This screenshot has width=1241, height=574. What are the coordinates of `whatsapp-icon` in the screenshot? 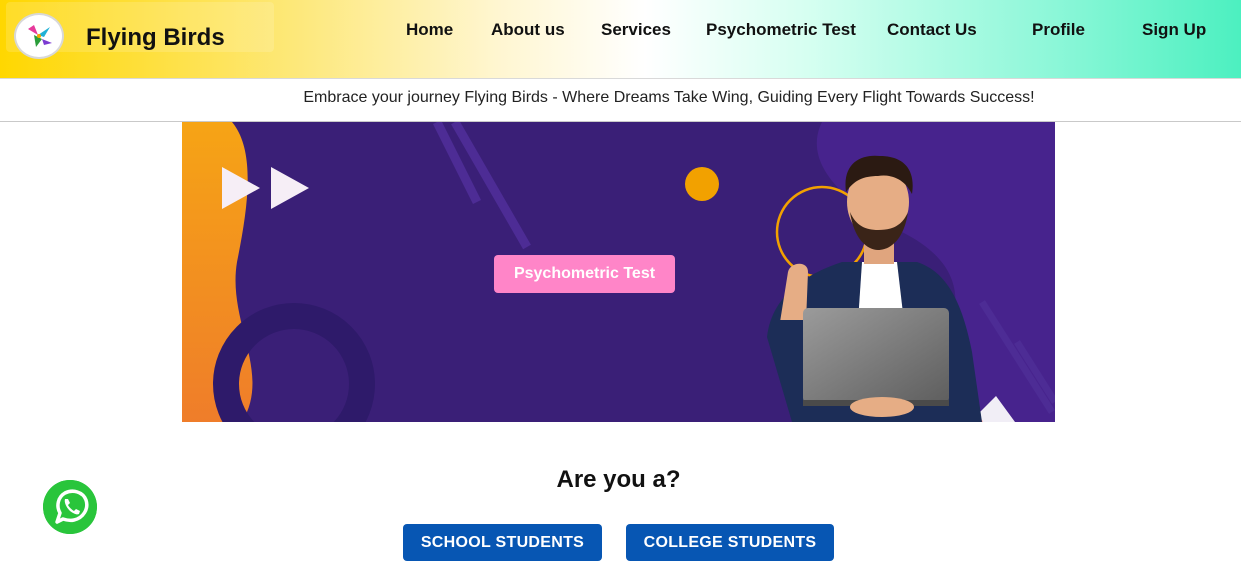 It's located at (70, 507).